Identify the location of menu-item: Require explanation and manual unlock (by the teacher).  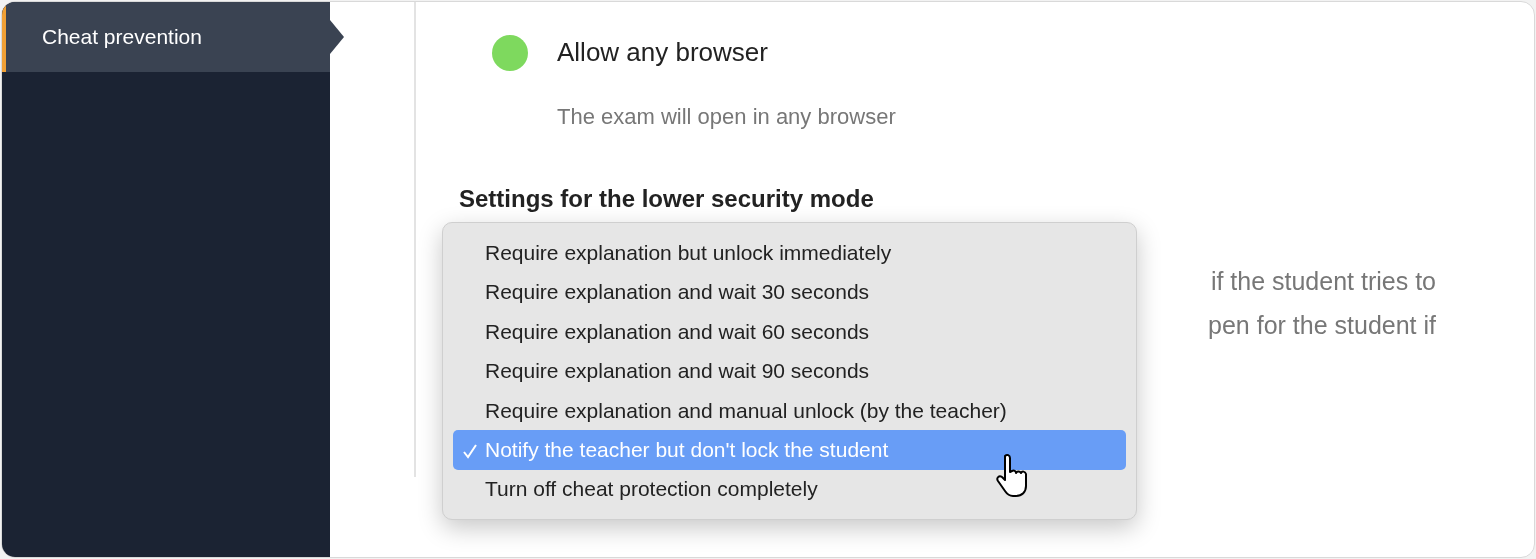
(789, 410).